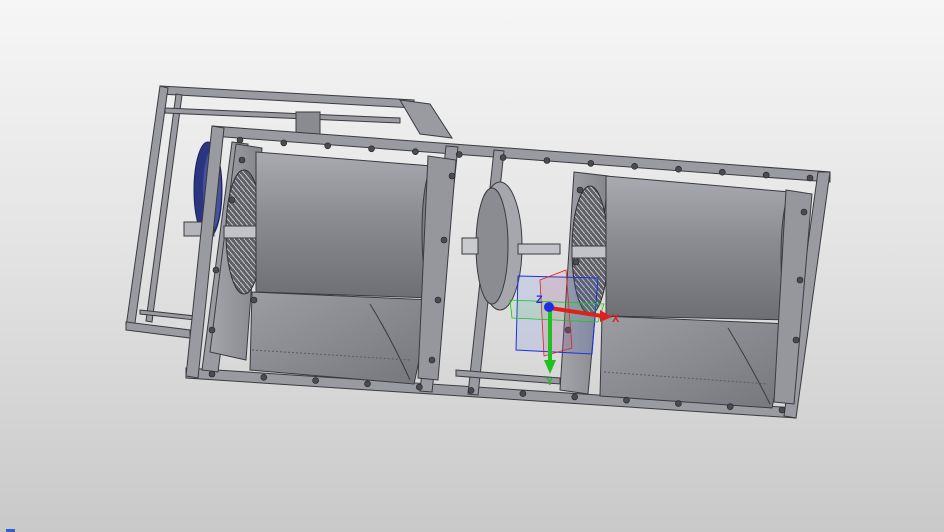 The width and height of the screenshot is (944, 532). What do you see at coordinates (539, 300) in the screenshot?
I see `z-axis-label: Z` at bounding box center [539, 300].